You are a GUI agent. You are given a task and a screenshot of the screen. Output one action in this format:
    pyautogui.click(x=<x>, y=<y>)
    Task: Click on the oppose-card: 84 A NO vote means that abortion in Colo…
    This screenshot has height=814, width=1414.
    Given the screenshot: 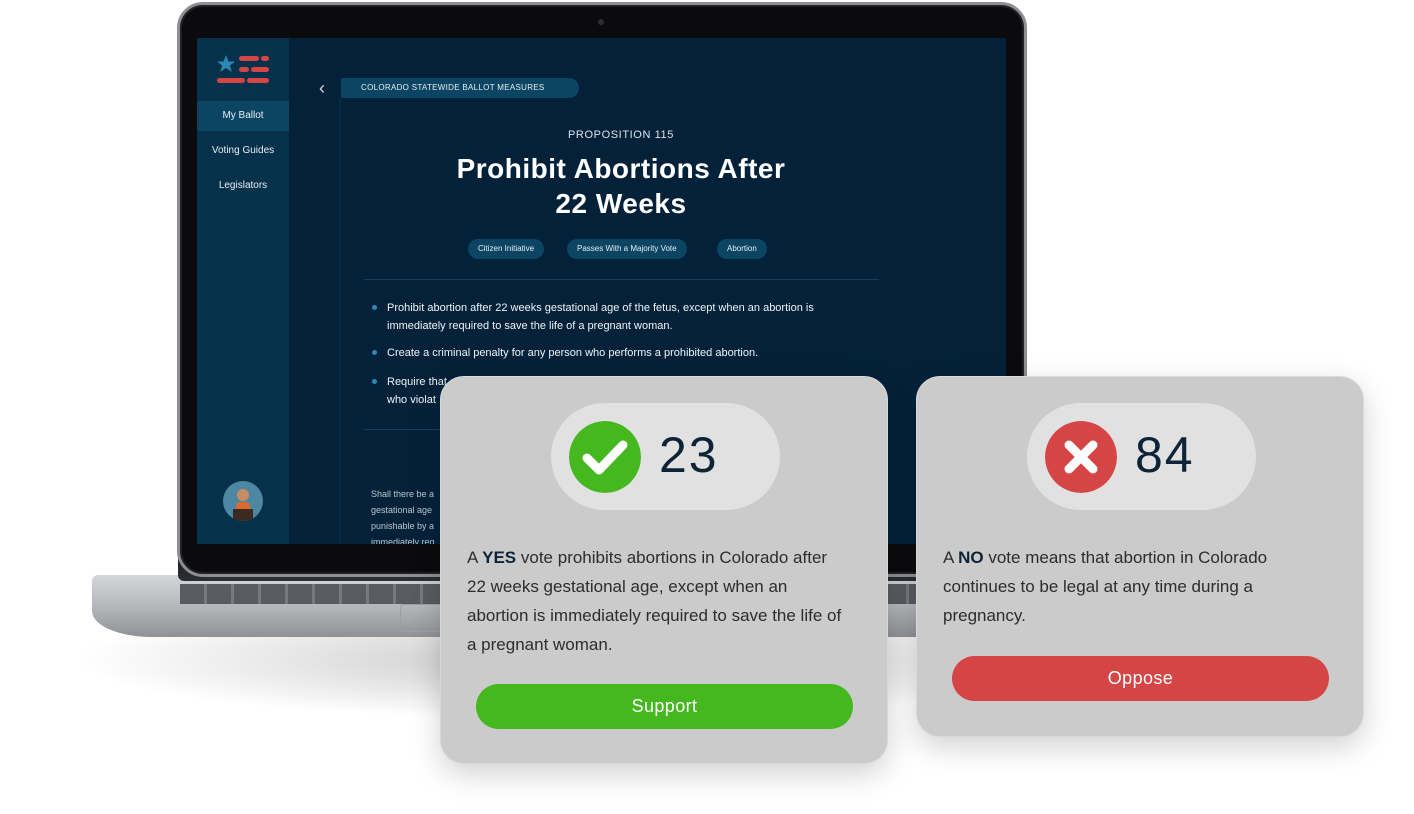 What is the action you would take?
    pyautogui.click(x=1140, y=556)
    